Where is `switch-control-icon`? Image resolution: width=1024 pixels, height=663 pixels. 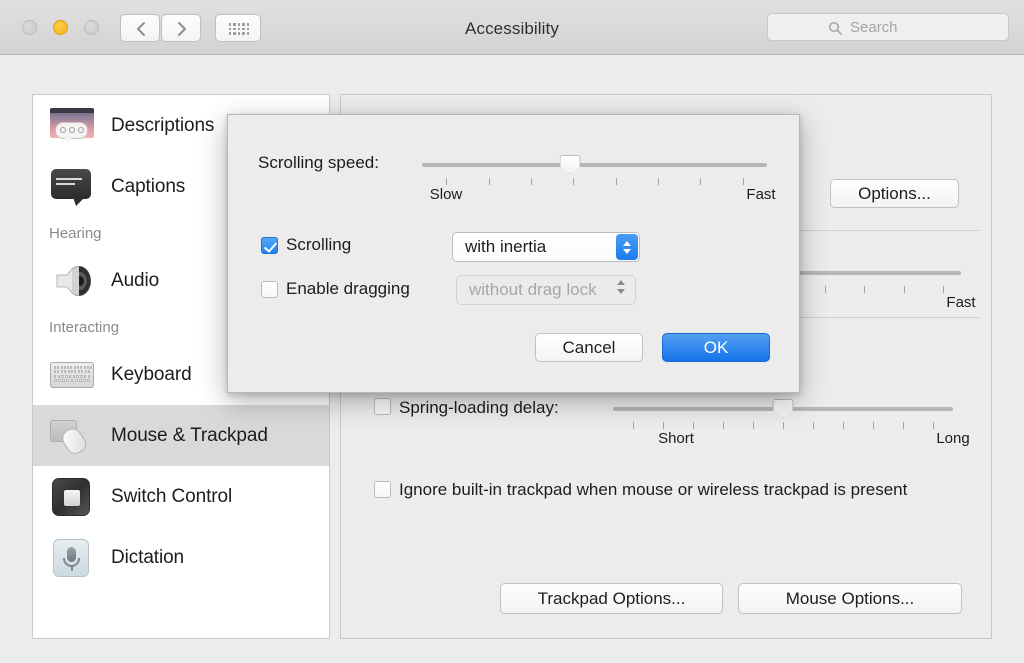
switch-control-icon is located at coordinates (72, 497).